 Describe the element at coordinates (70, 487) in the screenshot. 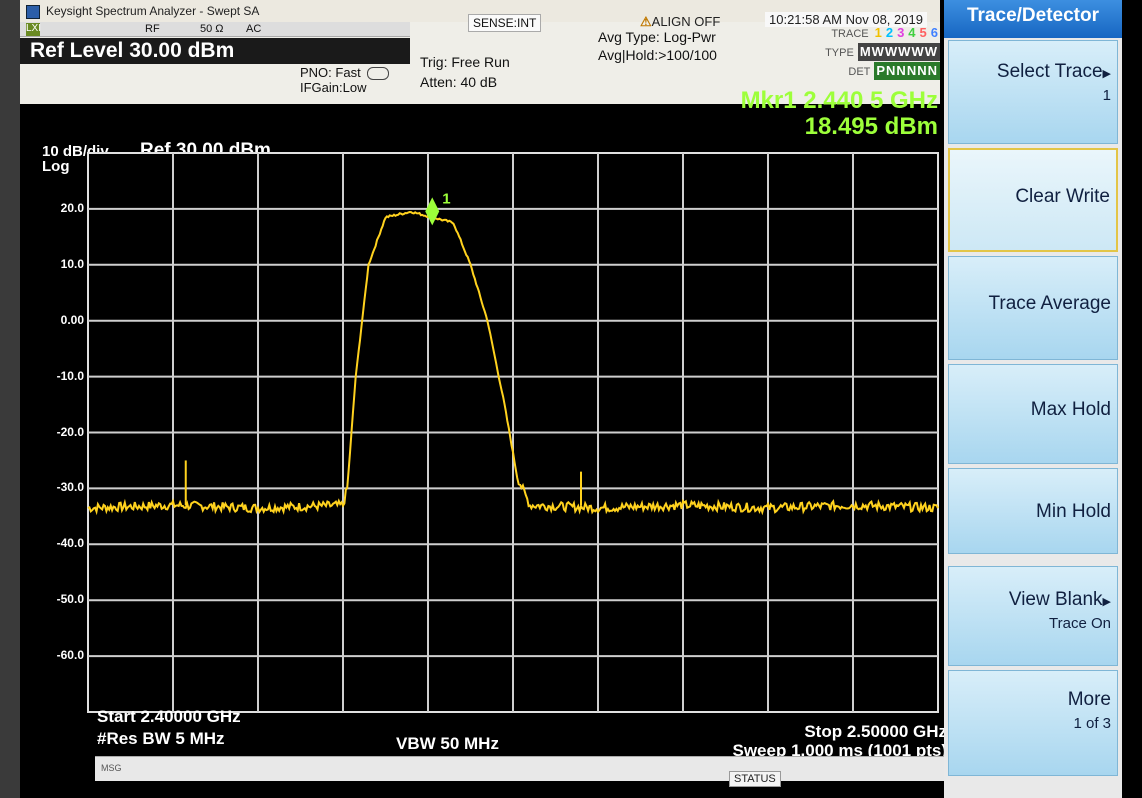

I see `y-tick-label: -30.0` at that location.